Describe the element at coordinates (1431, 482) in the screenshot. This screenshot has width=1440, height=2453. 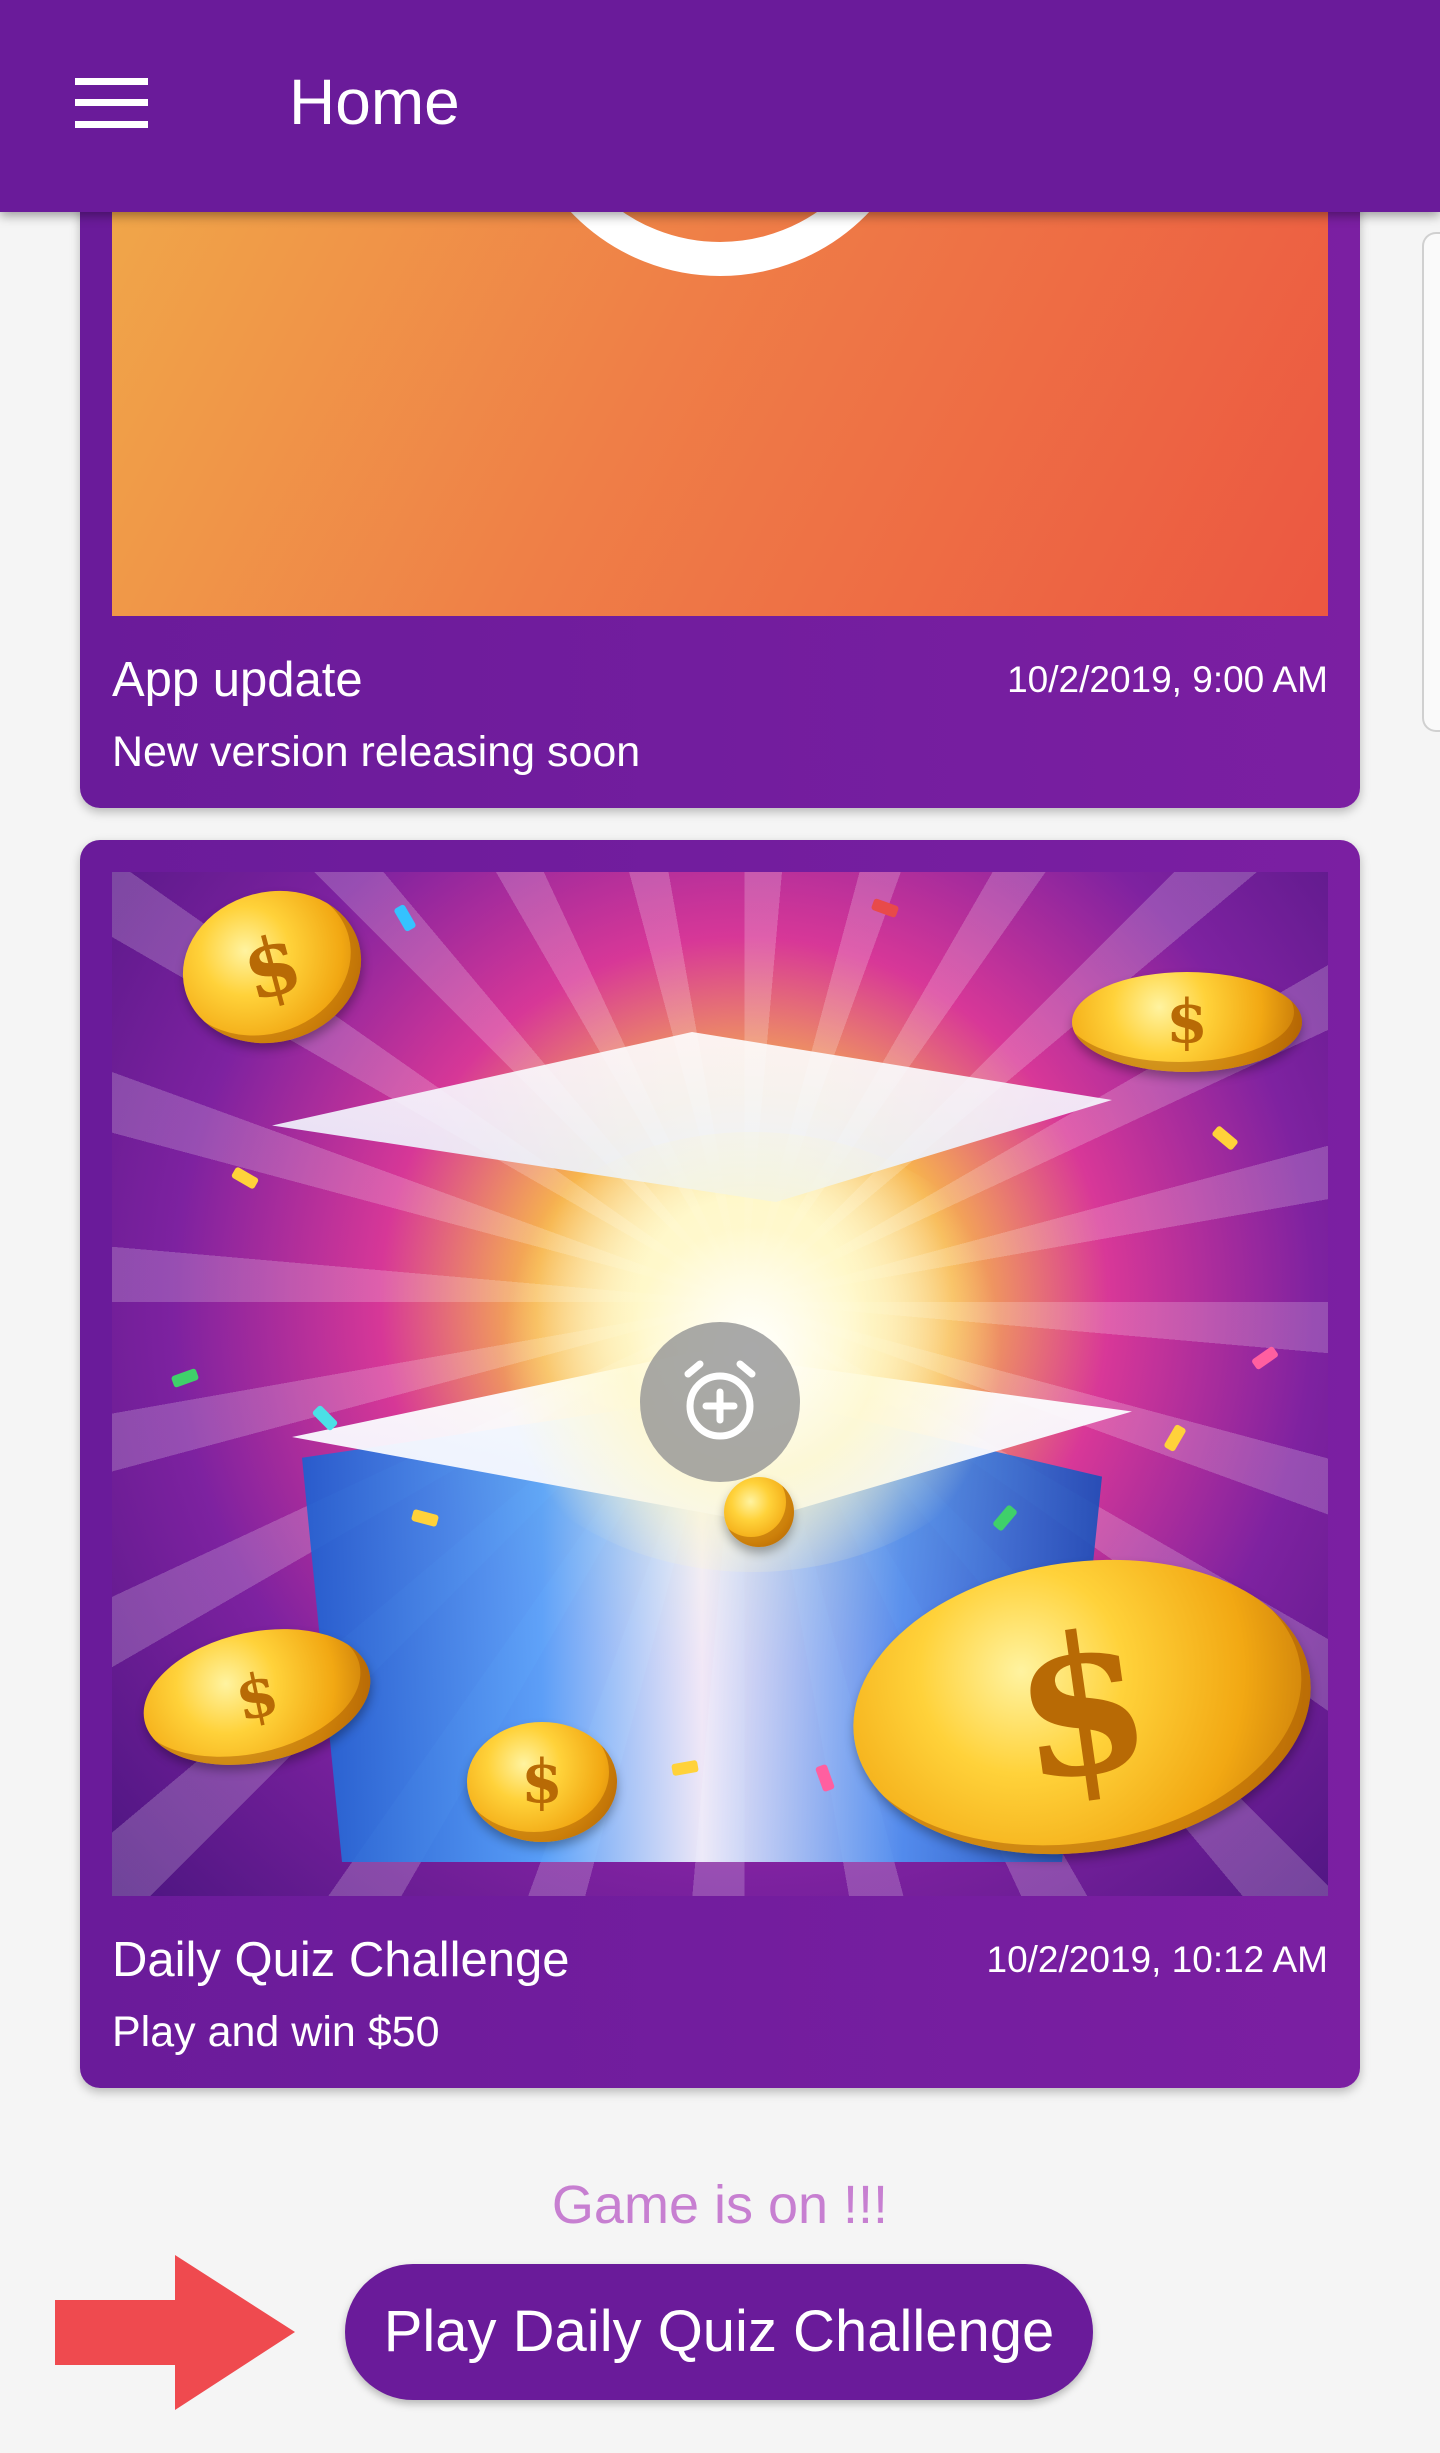
I see `scroll-indicator` at that location.